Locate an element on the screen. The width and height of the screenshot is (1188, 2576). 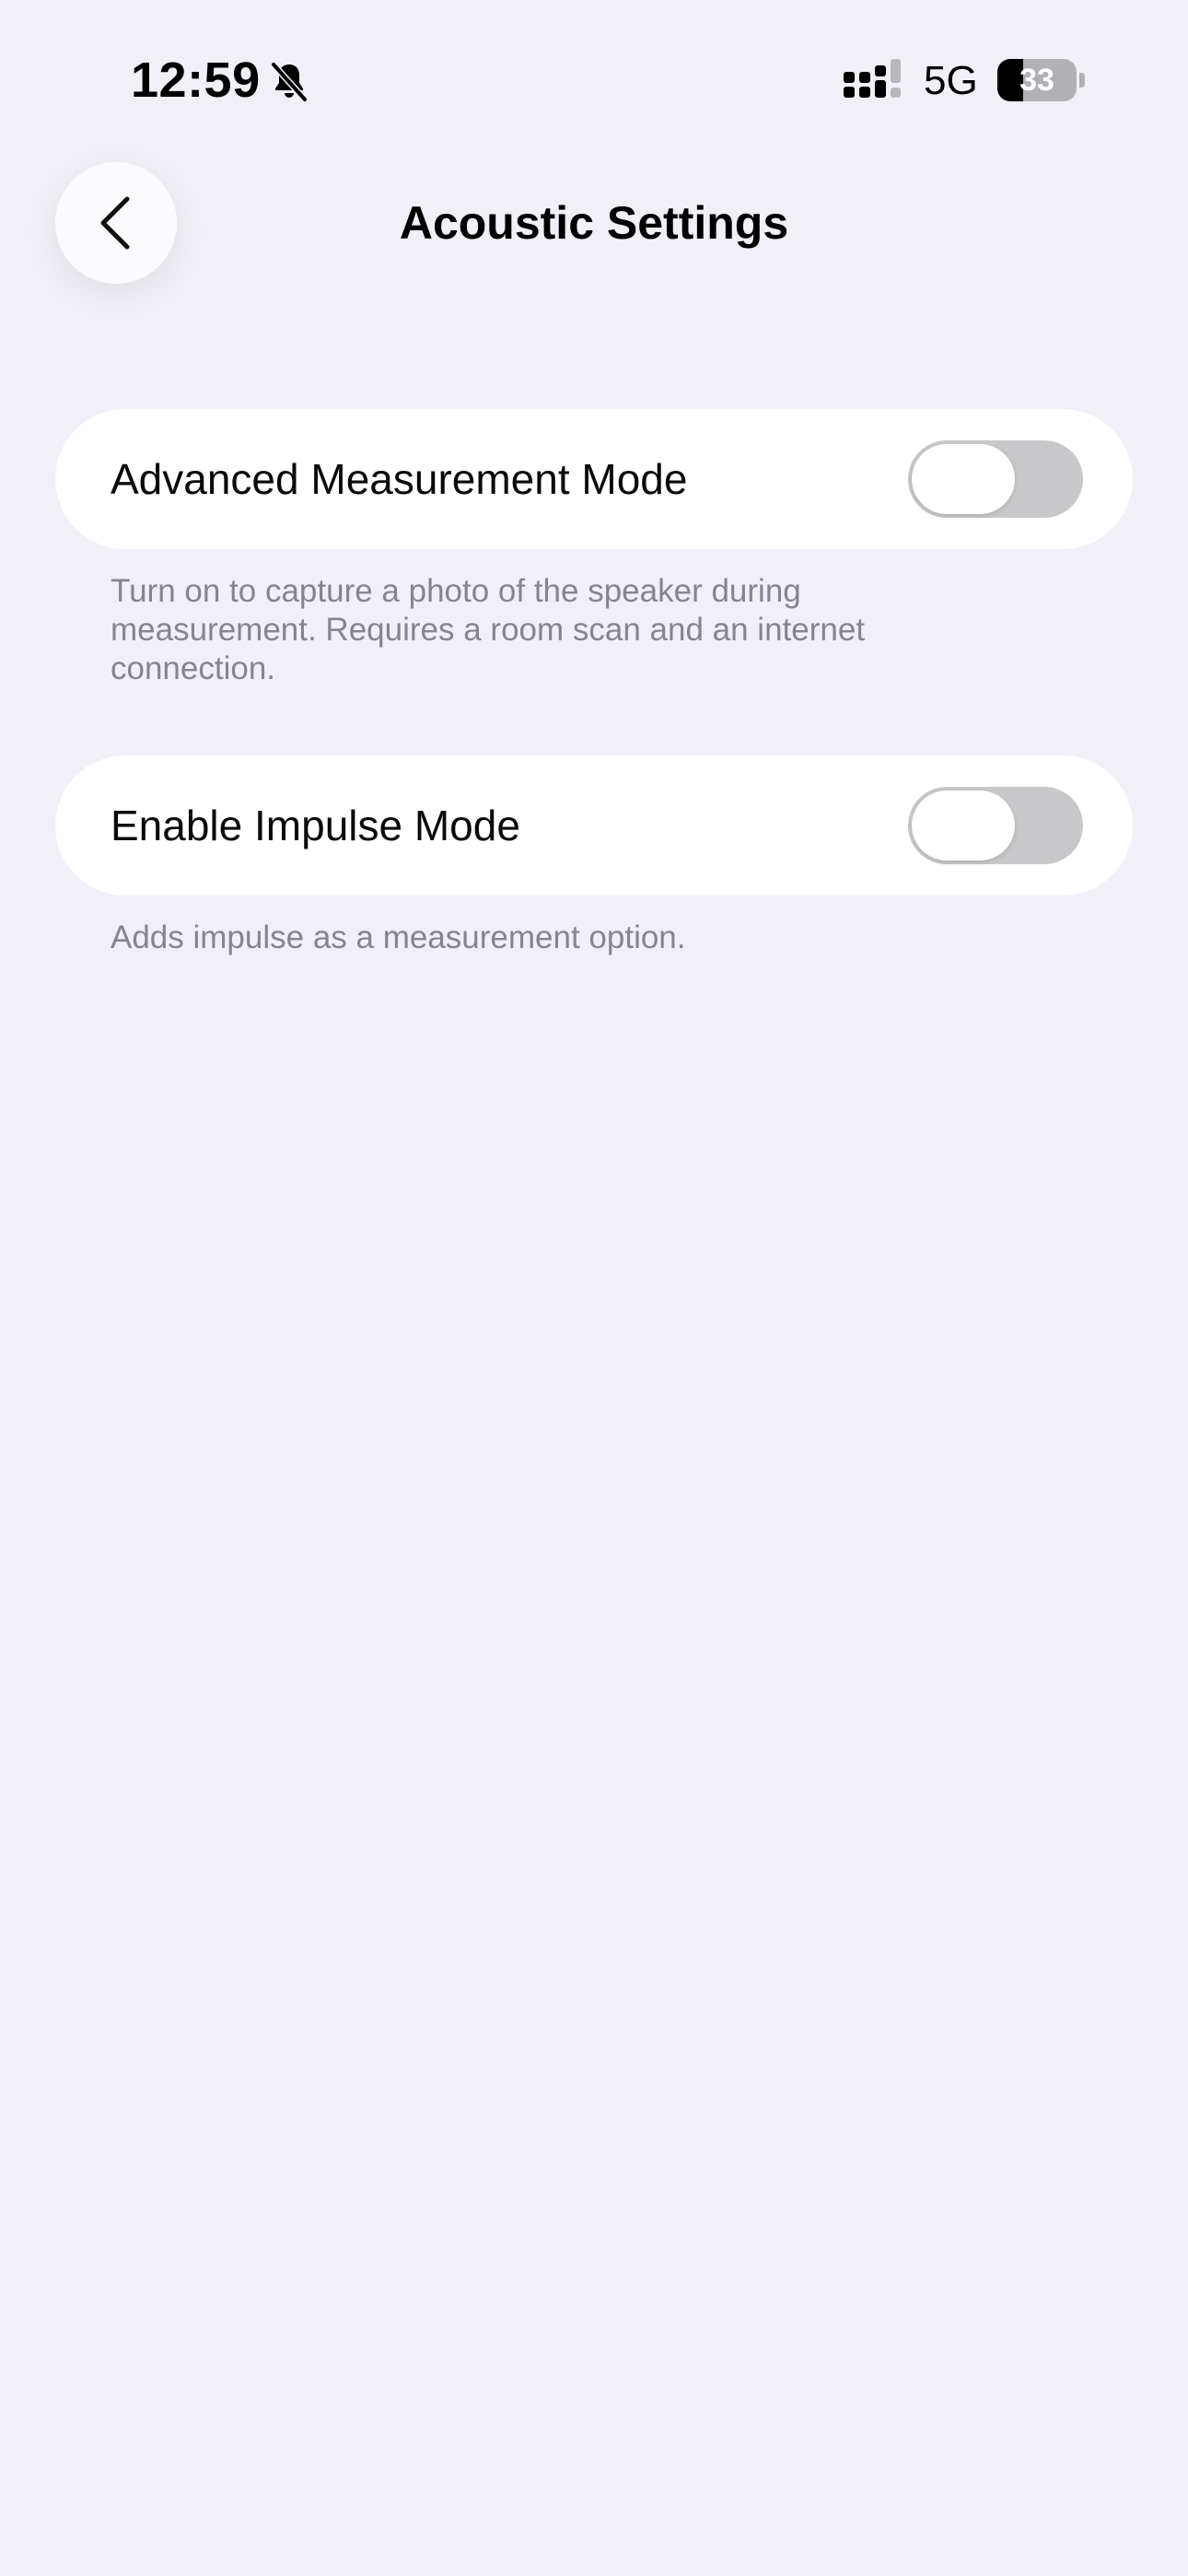
impulse-mode-toggle is located at coordinates (995, 825).